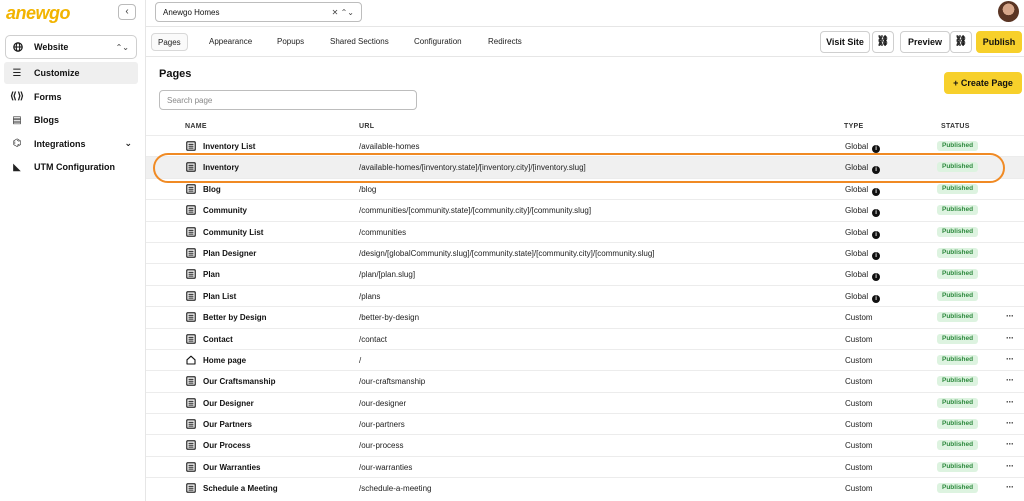  I want to click on page-name: Our Warranties, so click(232, 467).